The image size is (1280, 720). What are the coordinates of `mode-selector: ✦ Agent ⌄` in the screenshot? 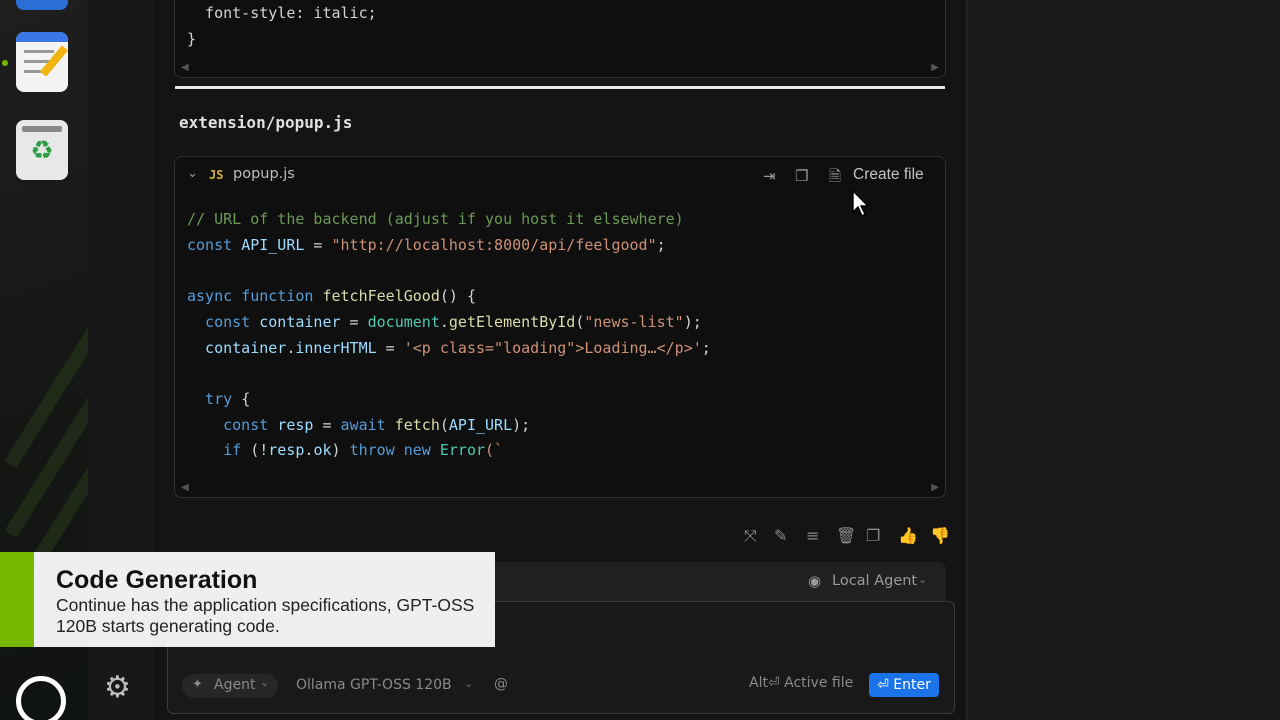 It's located at (230, 686).